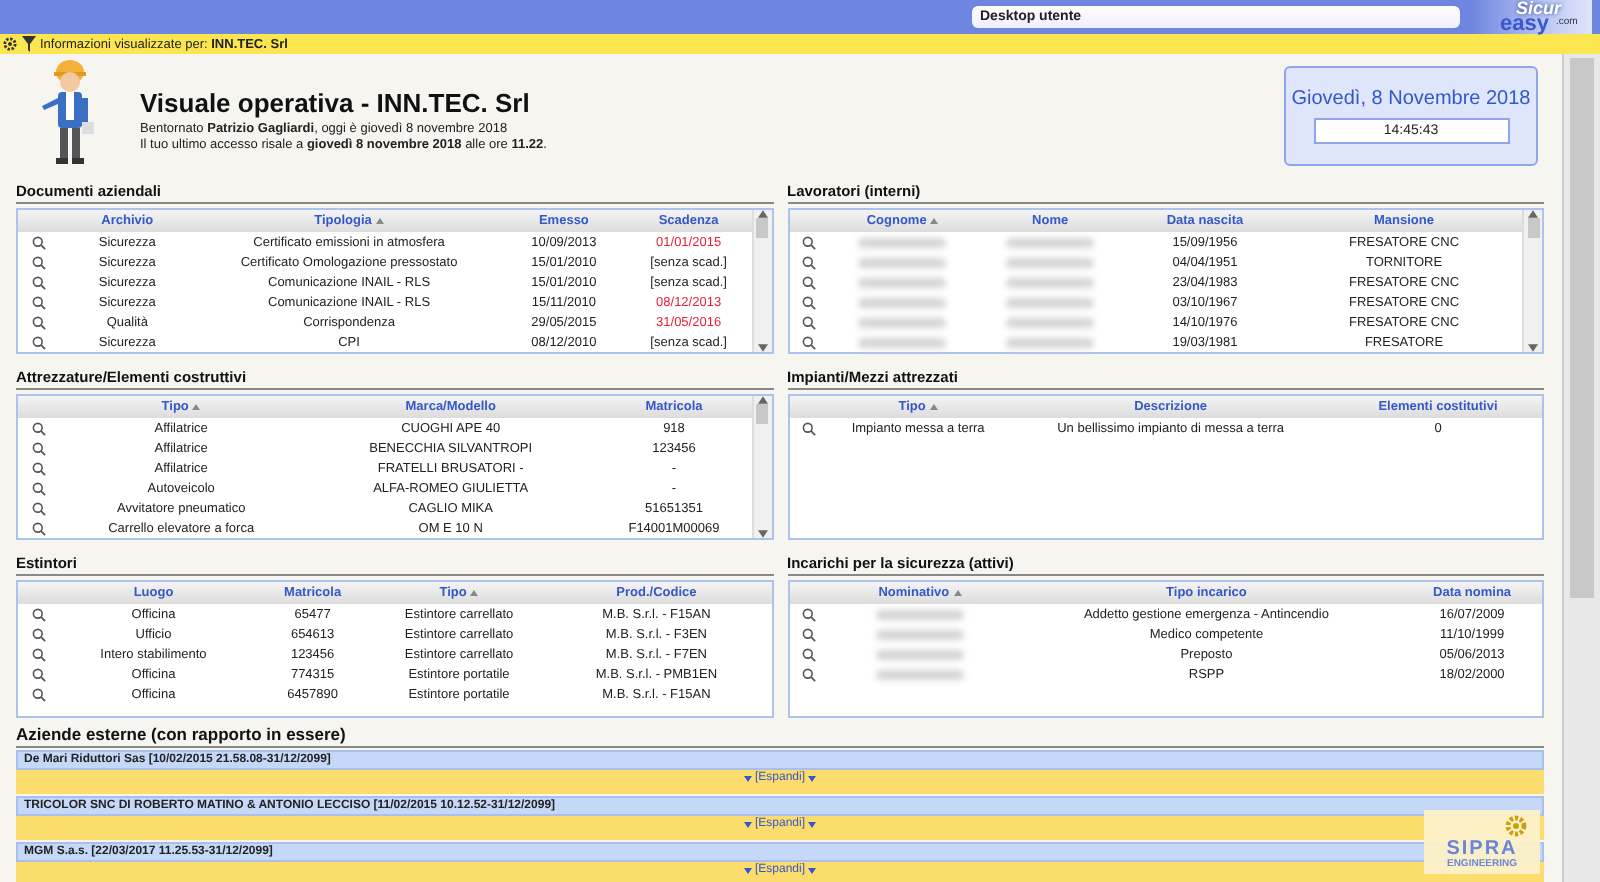  What do you see at coordinates (1411, 99) in the screenshot?
I see `date-text: Giovedì, 8 Novembre 2018` at bounding box center [1411, 99].